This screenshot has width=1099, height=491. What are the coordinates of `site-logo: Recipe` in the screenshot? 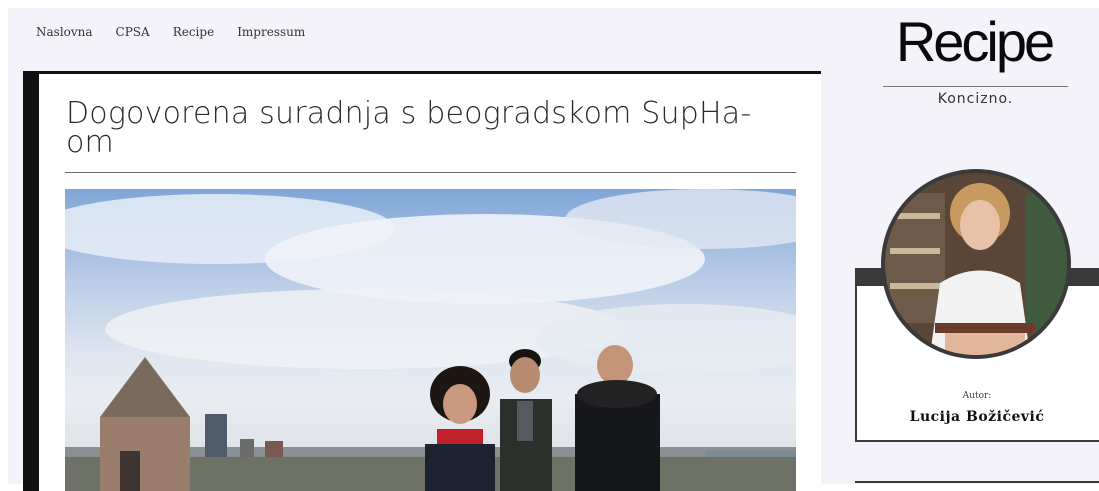 It's located at (974, 42).